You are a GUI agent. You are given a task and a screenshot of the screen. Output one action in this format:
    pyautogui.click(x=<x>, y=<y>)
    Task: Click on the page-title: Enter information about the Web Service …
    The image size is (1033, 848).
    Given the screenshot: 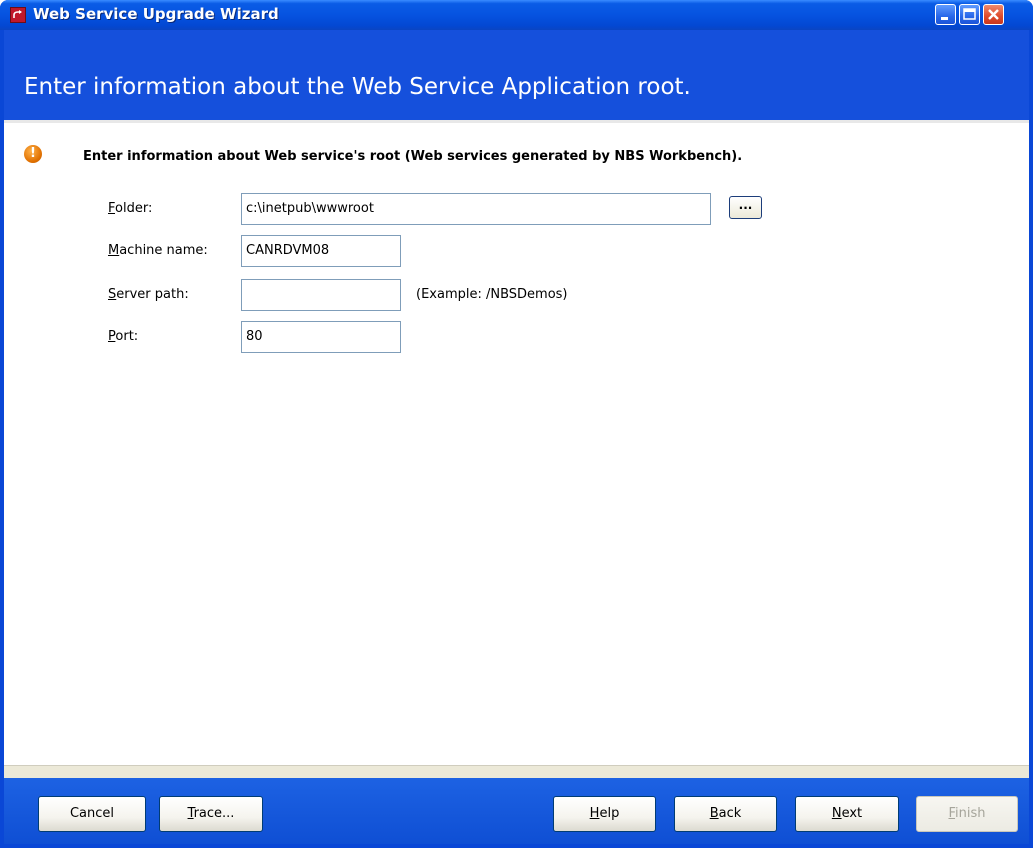 What is the action you would take?
    pyautogui.click(x=357, y=87)
    